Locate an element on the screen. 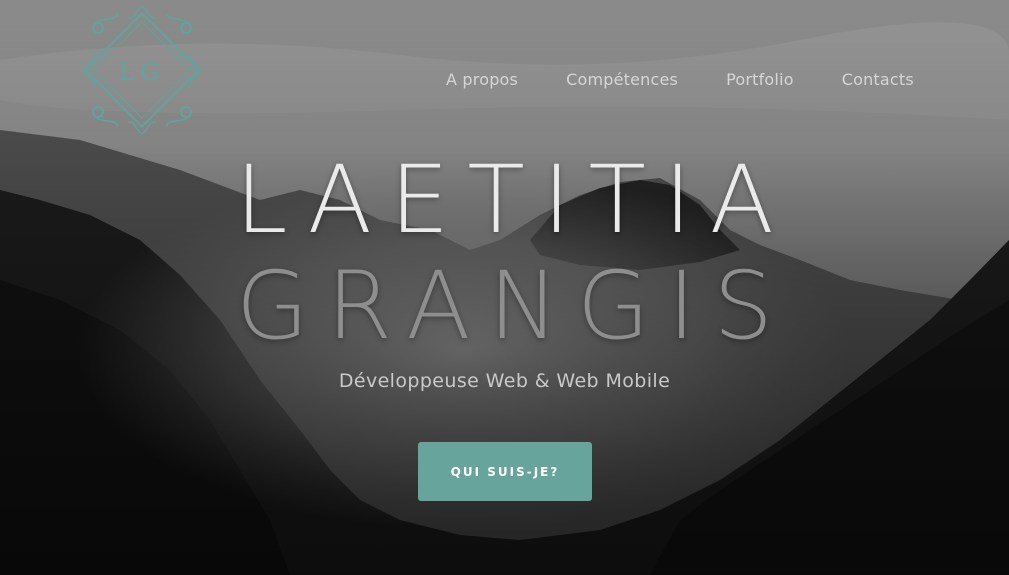 The image size is (1009, 575). hero-first-name: LAETITIA is located at coordinates (513, 200).